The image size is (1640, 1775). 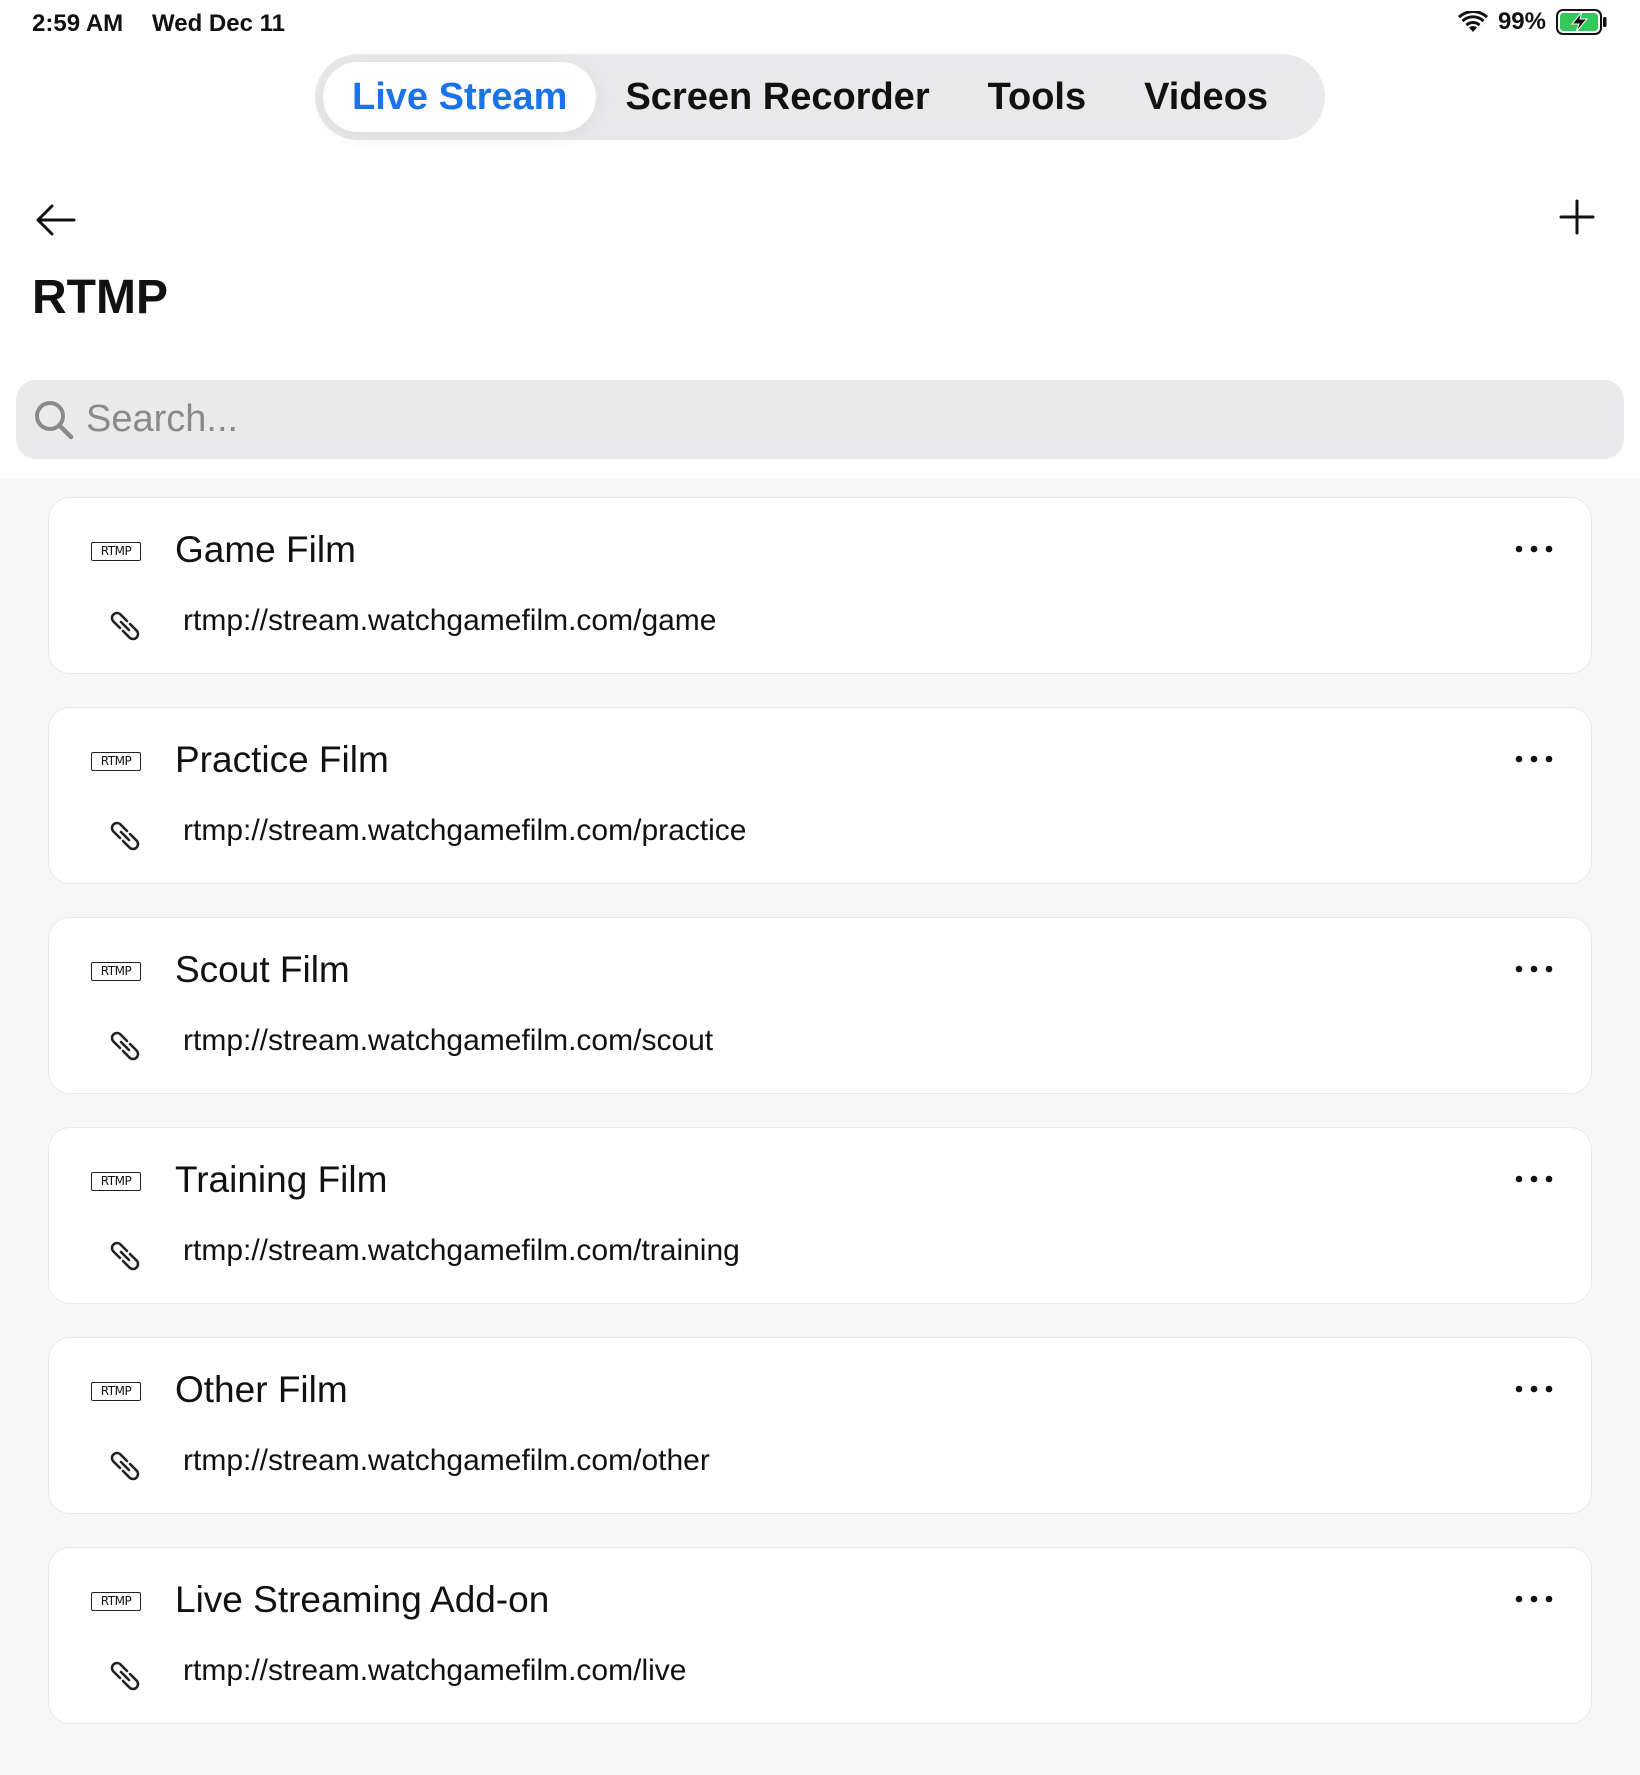 I want to click on card-url: rtmp://stream.watchgamefilm.com/training, so click(x=461, y=1250).